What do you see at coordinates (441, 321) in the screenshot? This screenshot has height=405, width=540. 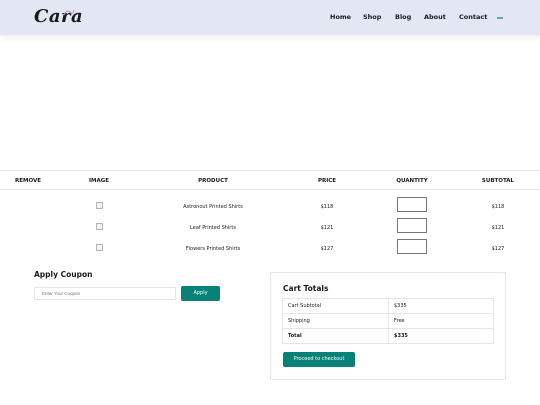 I see `totals-value: Free` at bounding box center [441, 321].